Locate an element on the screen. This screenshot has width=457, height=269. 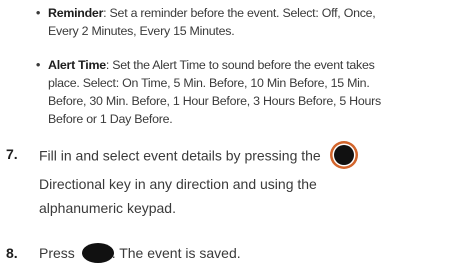
ok-key-icon is located at coordinates (97, 253).